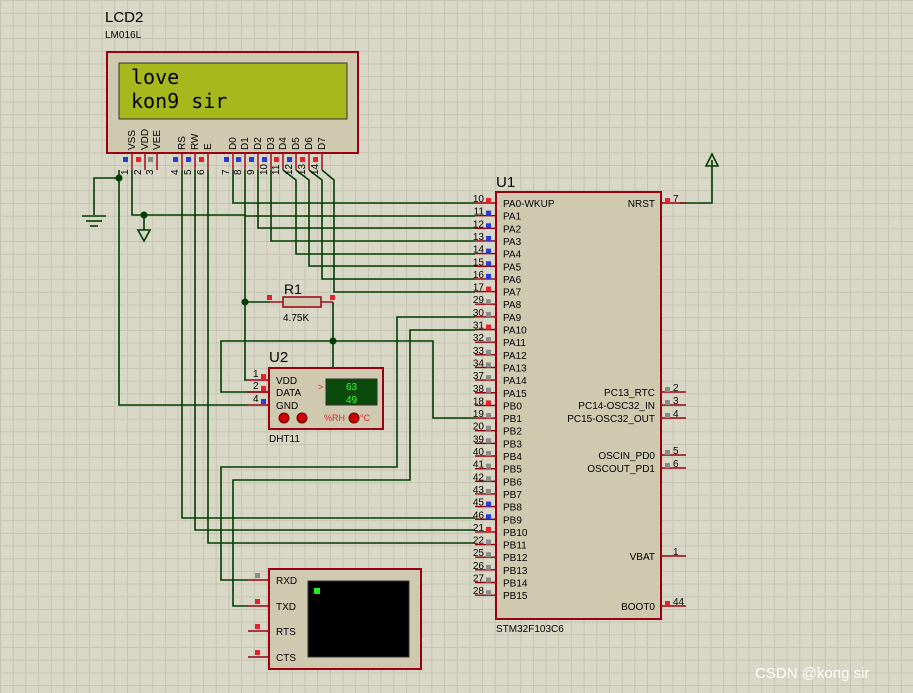  Describe the element at coordinates (512, 444) in the screenshot. I see `mcu-pin-name: PB3` at that location.